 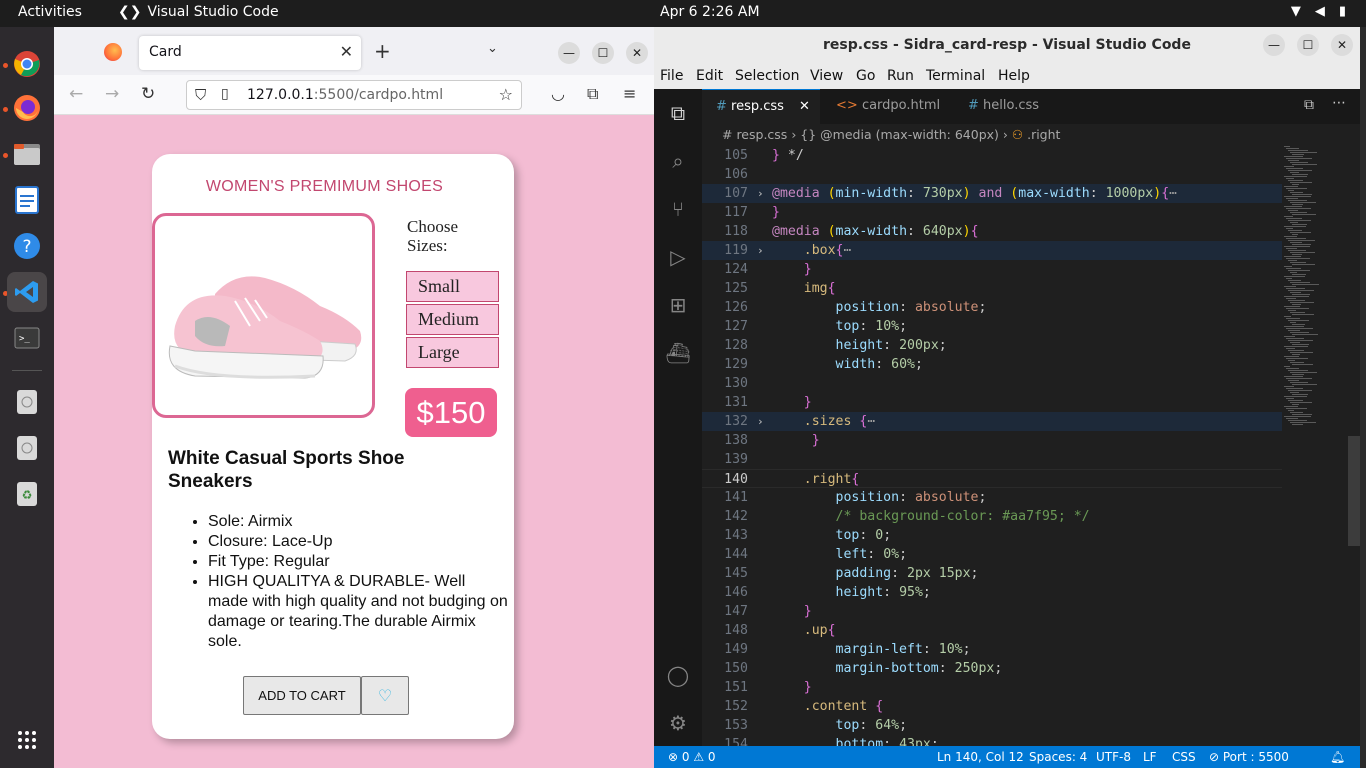 What do you see at coordinates (148, 94) in the screenshot?
I see `reload-icon: ↻` at bounding box center [148, 94].